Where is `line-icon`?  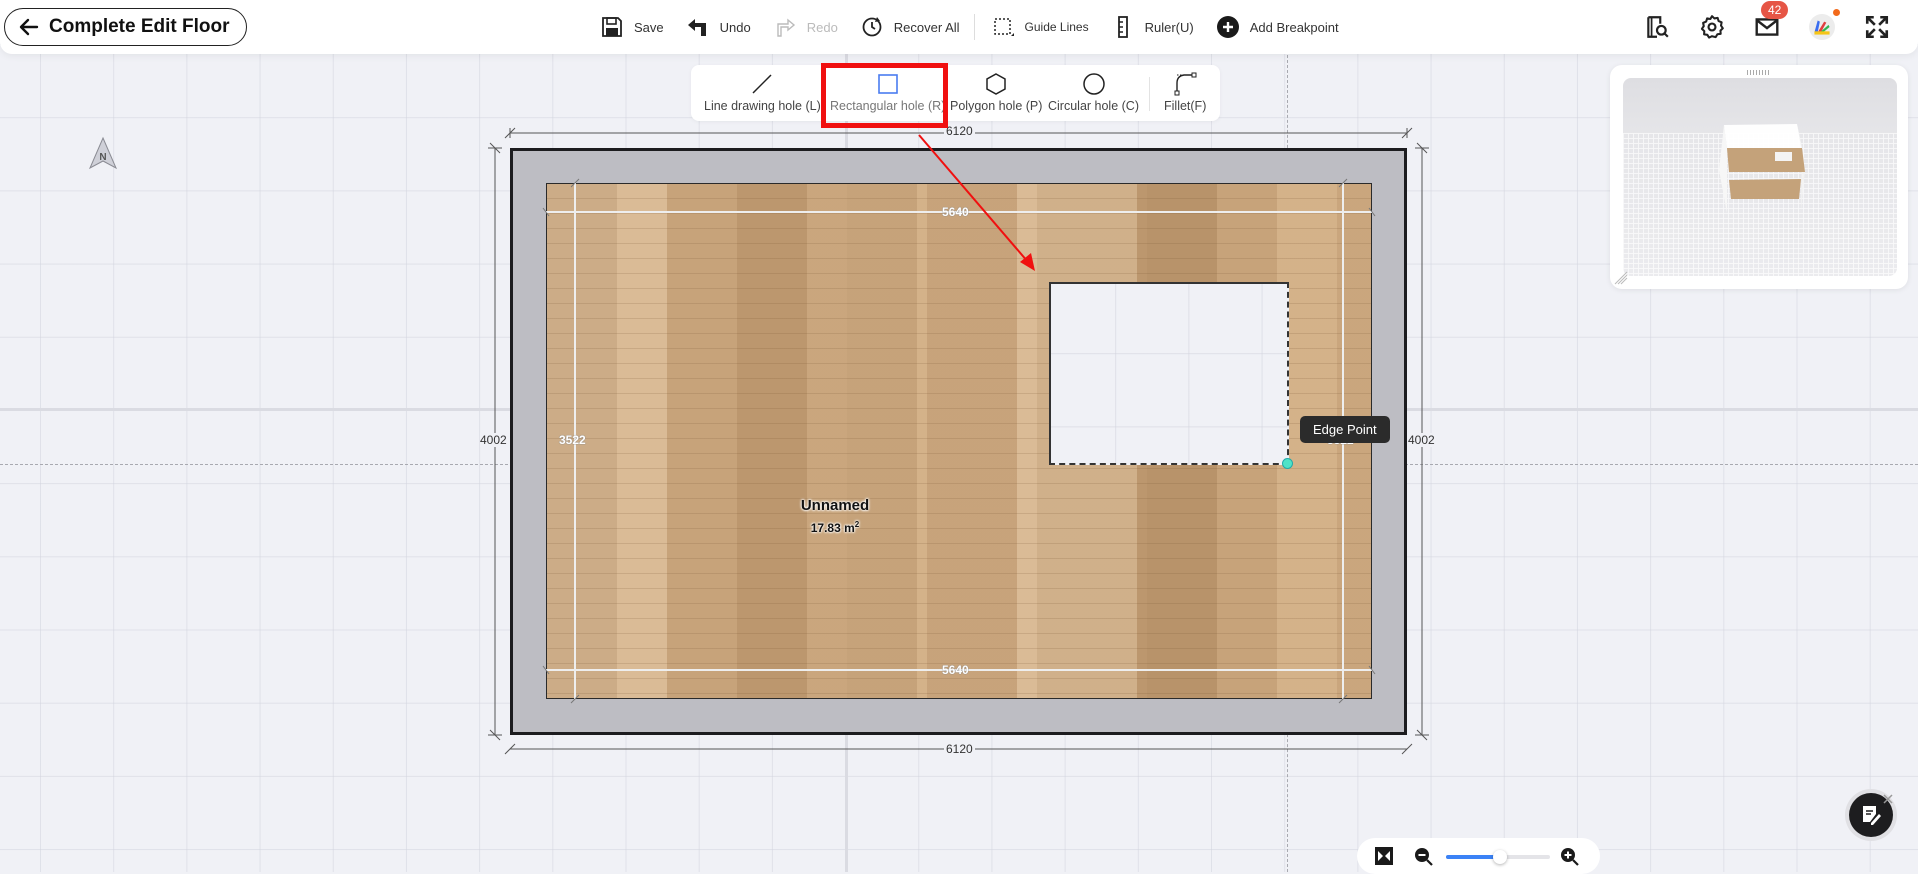 line-icon is located at coordinates (762, 84).